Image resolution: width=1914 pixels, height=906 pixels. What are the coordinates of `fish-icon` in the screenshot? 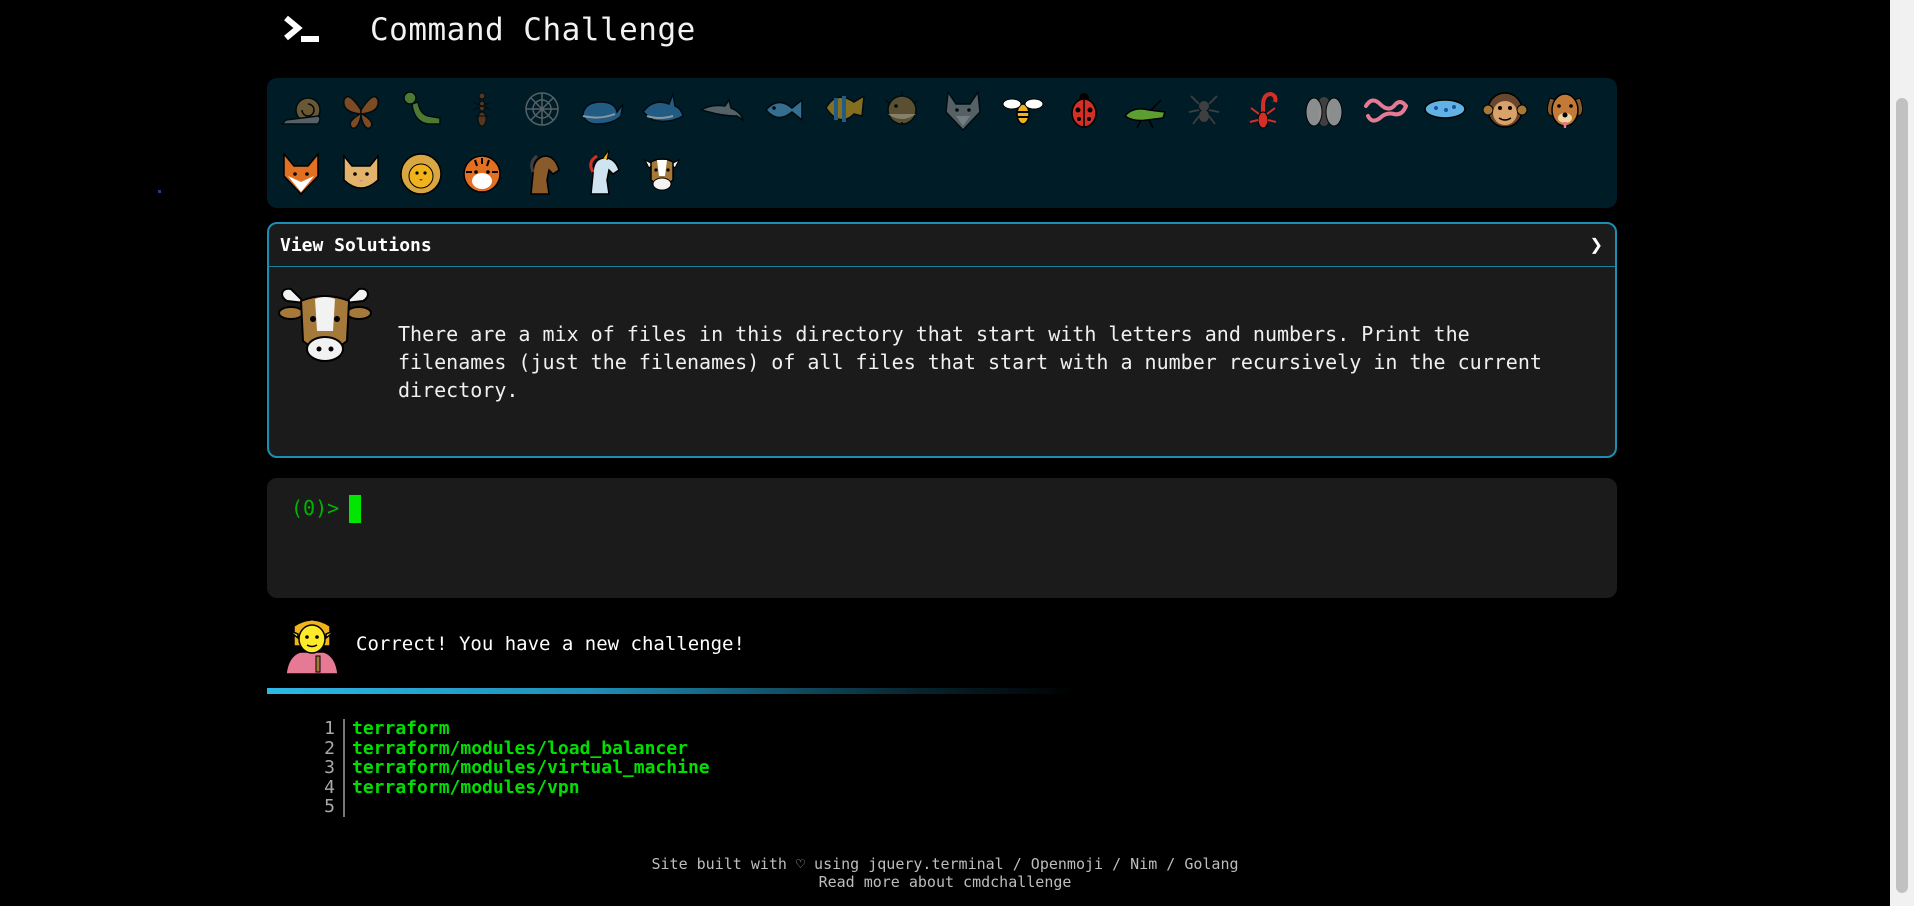 It's located at (783, 109).